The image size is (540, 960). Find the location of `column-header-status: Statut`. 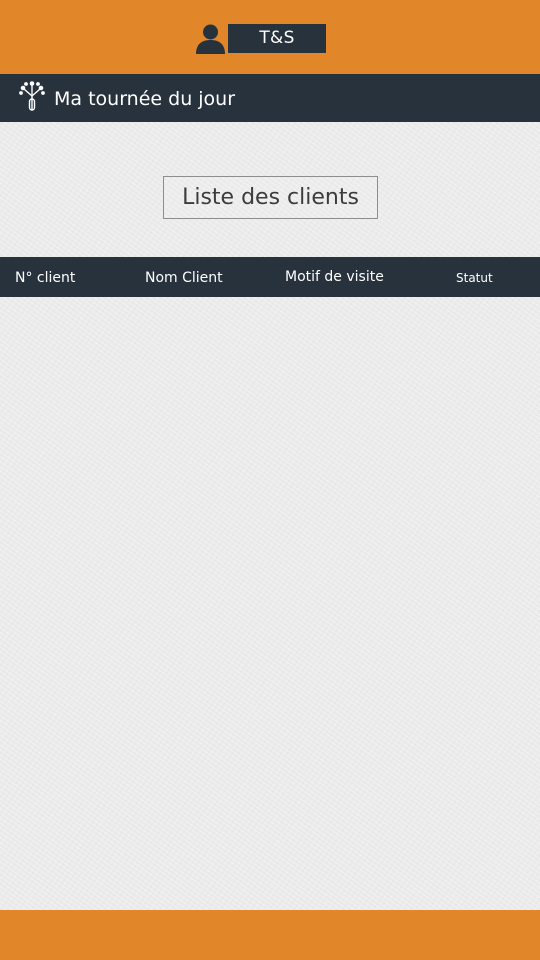

column-header-status: Statut is located at coordinates (474, 277).